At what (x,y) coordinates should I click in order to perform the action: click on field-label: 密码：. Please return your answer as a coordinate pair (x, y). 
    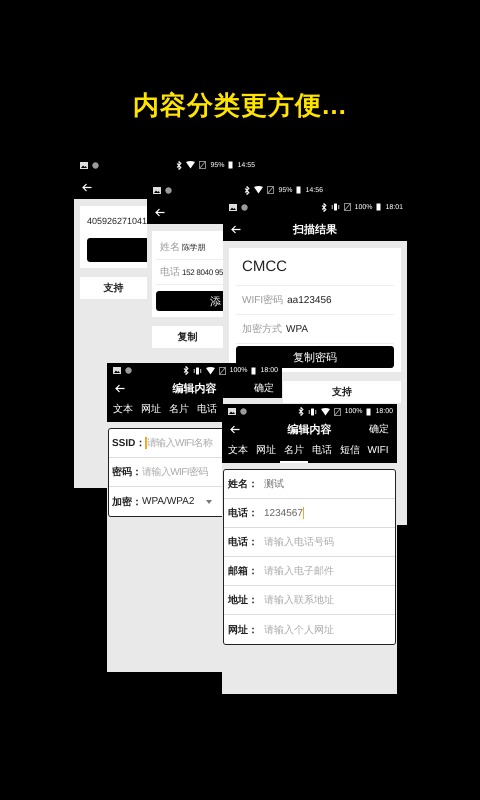
    Looking at the image, I should click on (127, 472).